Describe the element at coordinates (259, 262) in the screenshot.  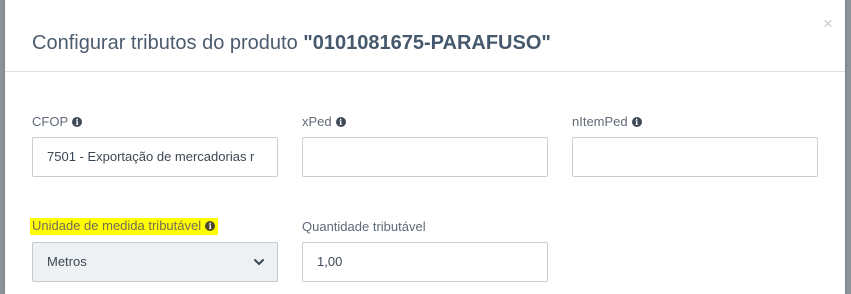
I see `chevron-down-icon` at that location.